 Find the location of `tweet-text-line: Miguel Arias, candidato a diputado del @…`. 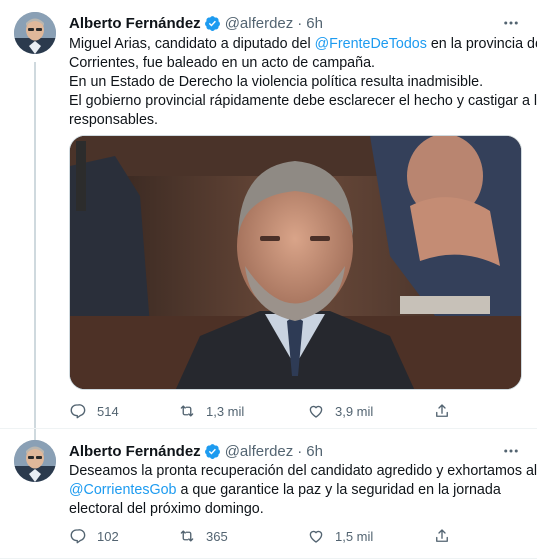

tweet-text-line: Miguel Arias, candidato a diputado del @… is located at coordinates (303, 44).